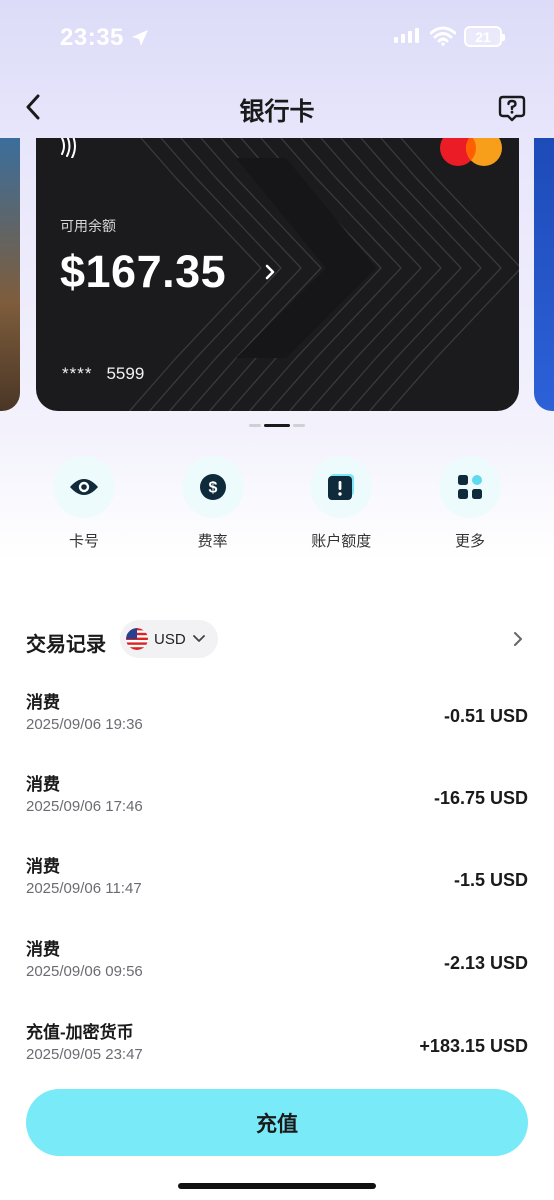 This screenshot has width=554, height=1200. I want to click on transaction-date: 2025/09/06 09:56, so click(84, 971).